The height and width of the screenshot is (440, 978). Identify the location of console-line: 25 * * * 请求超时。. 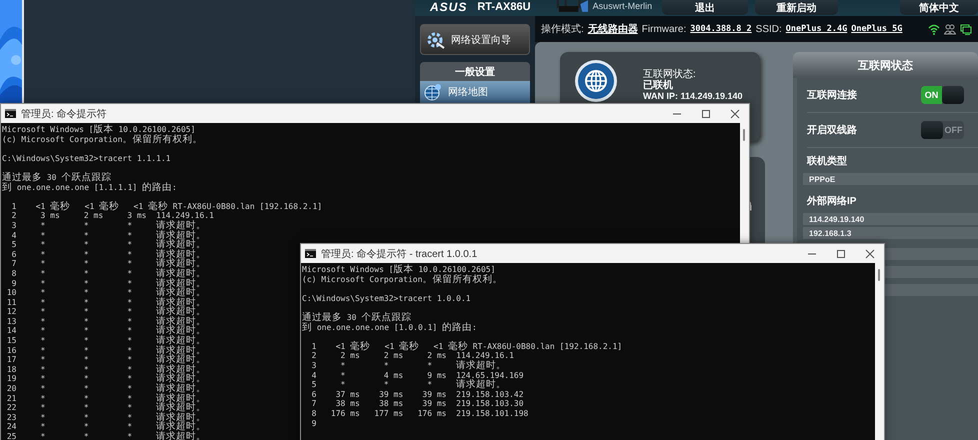
(106, 436).